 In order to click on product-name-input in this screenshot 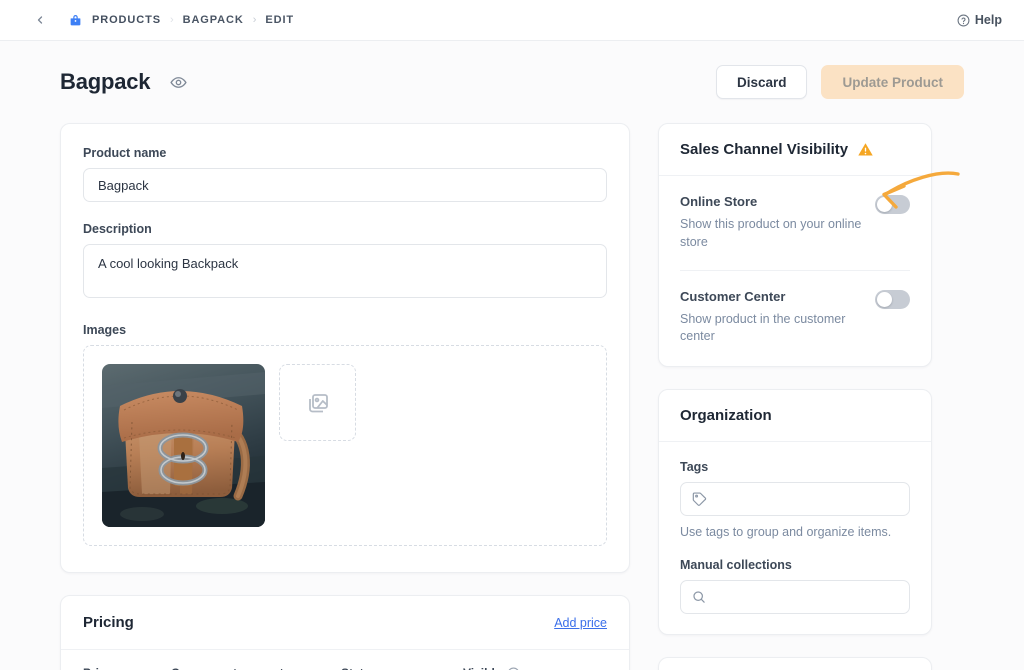, I will do `click(345, 185)`.